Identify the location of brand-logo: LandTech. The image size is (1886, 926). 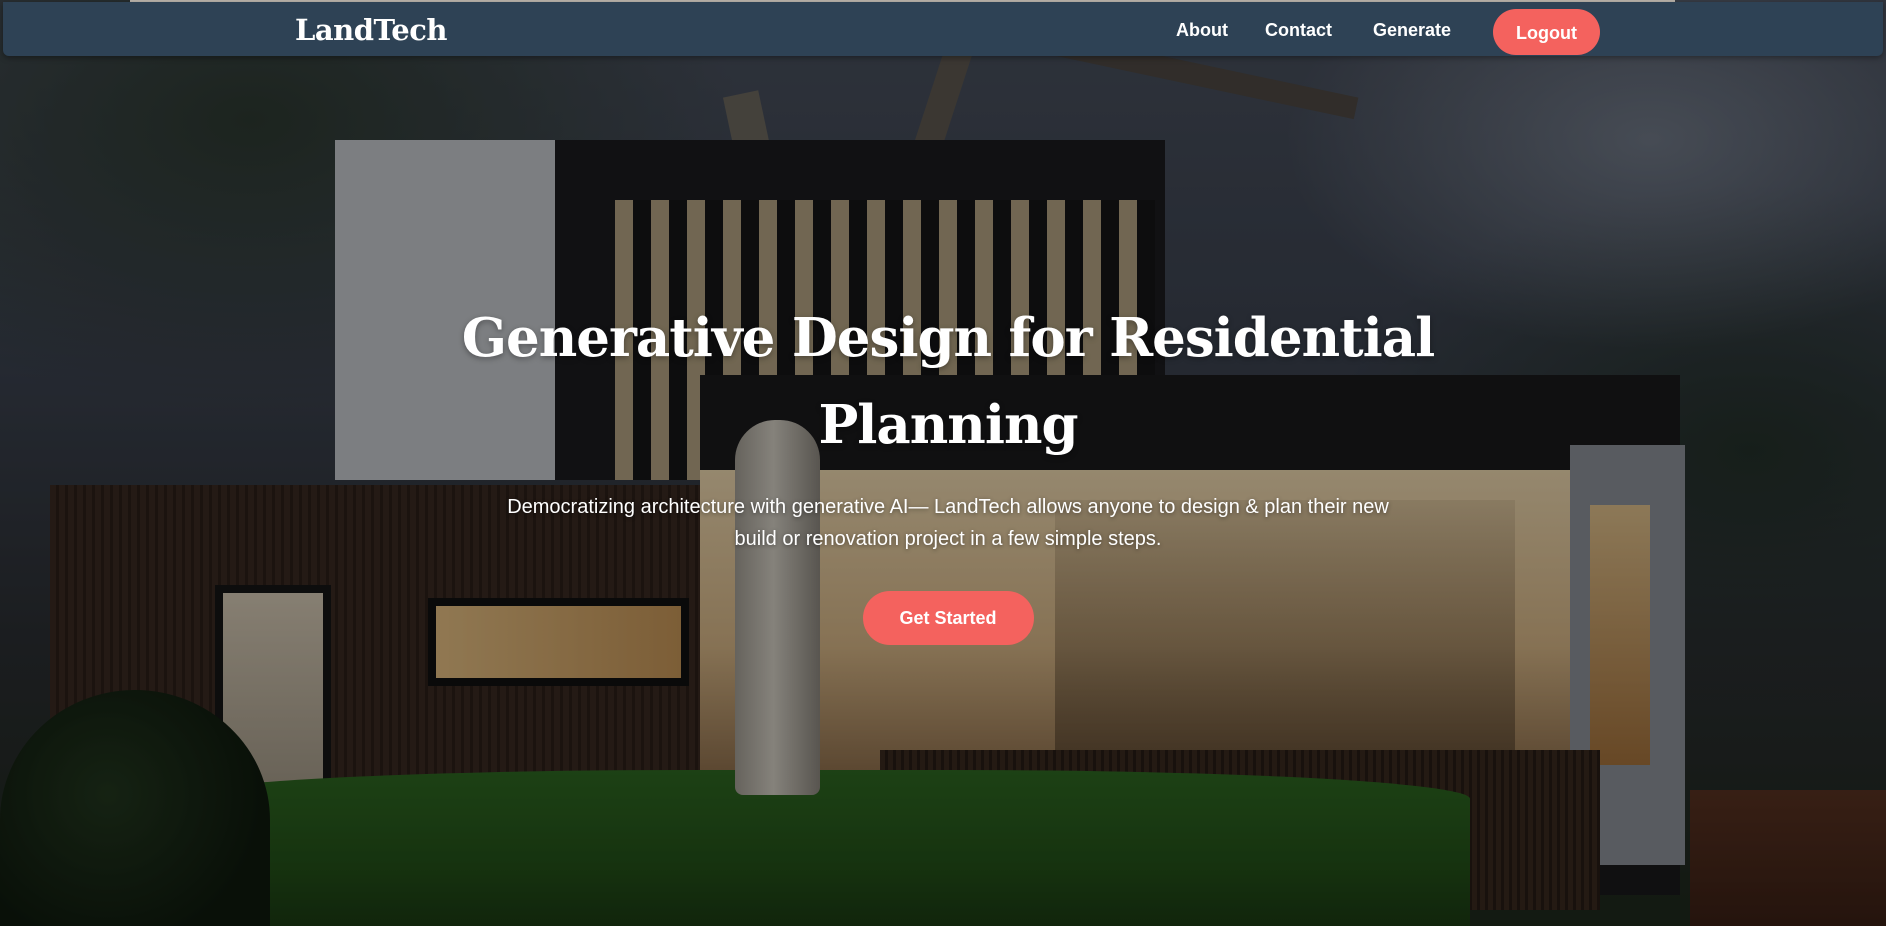
(371, 30).